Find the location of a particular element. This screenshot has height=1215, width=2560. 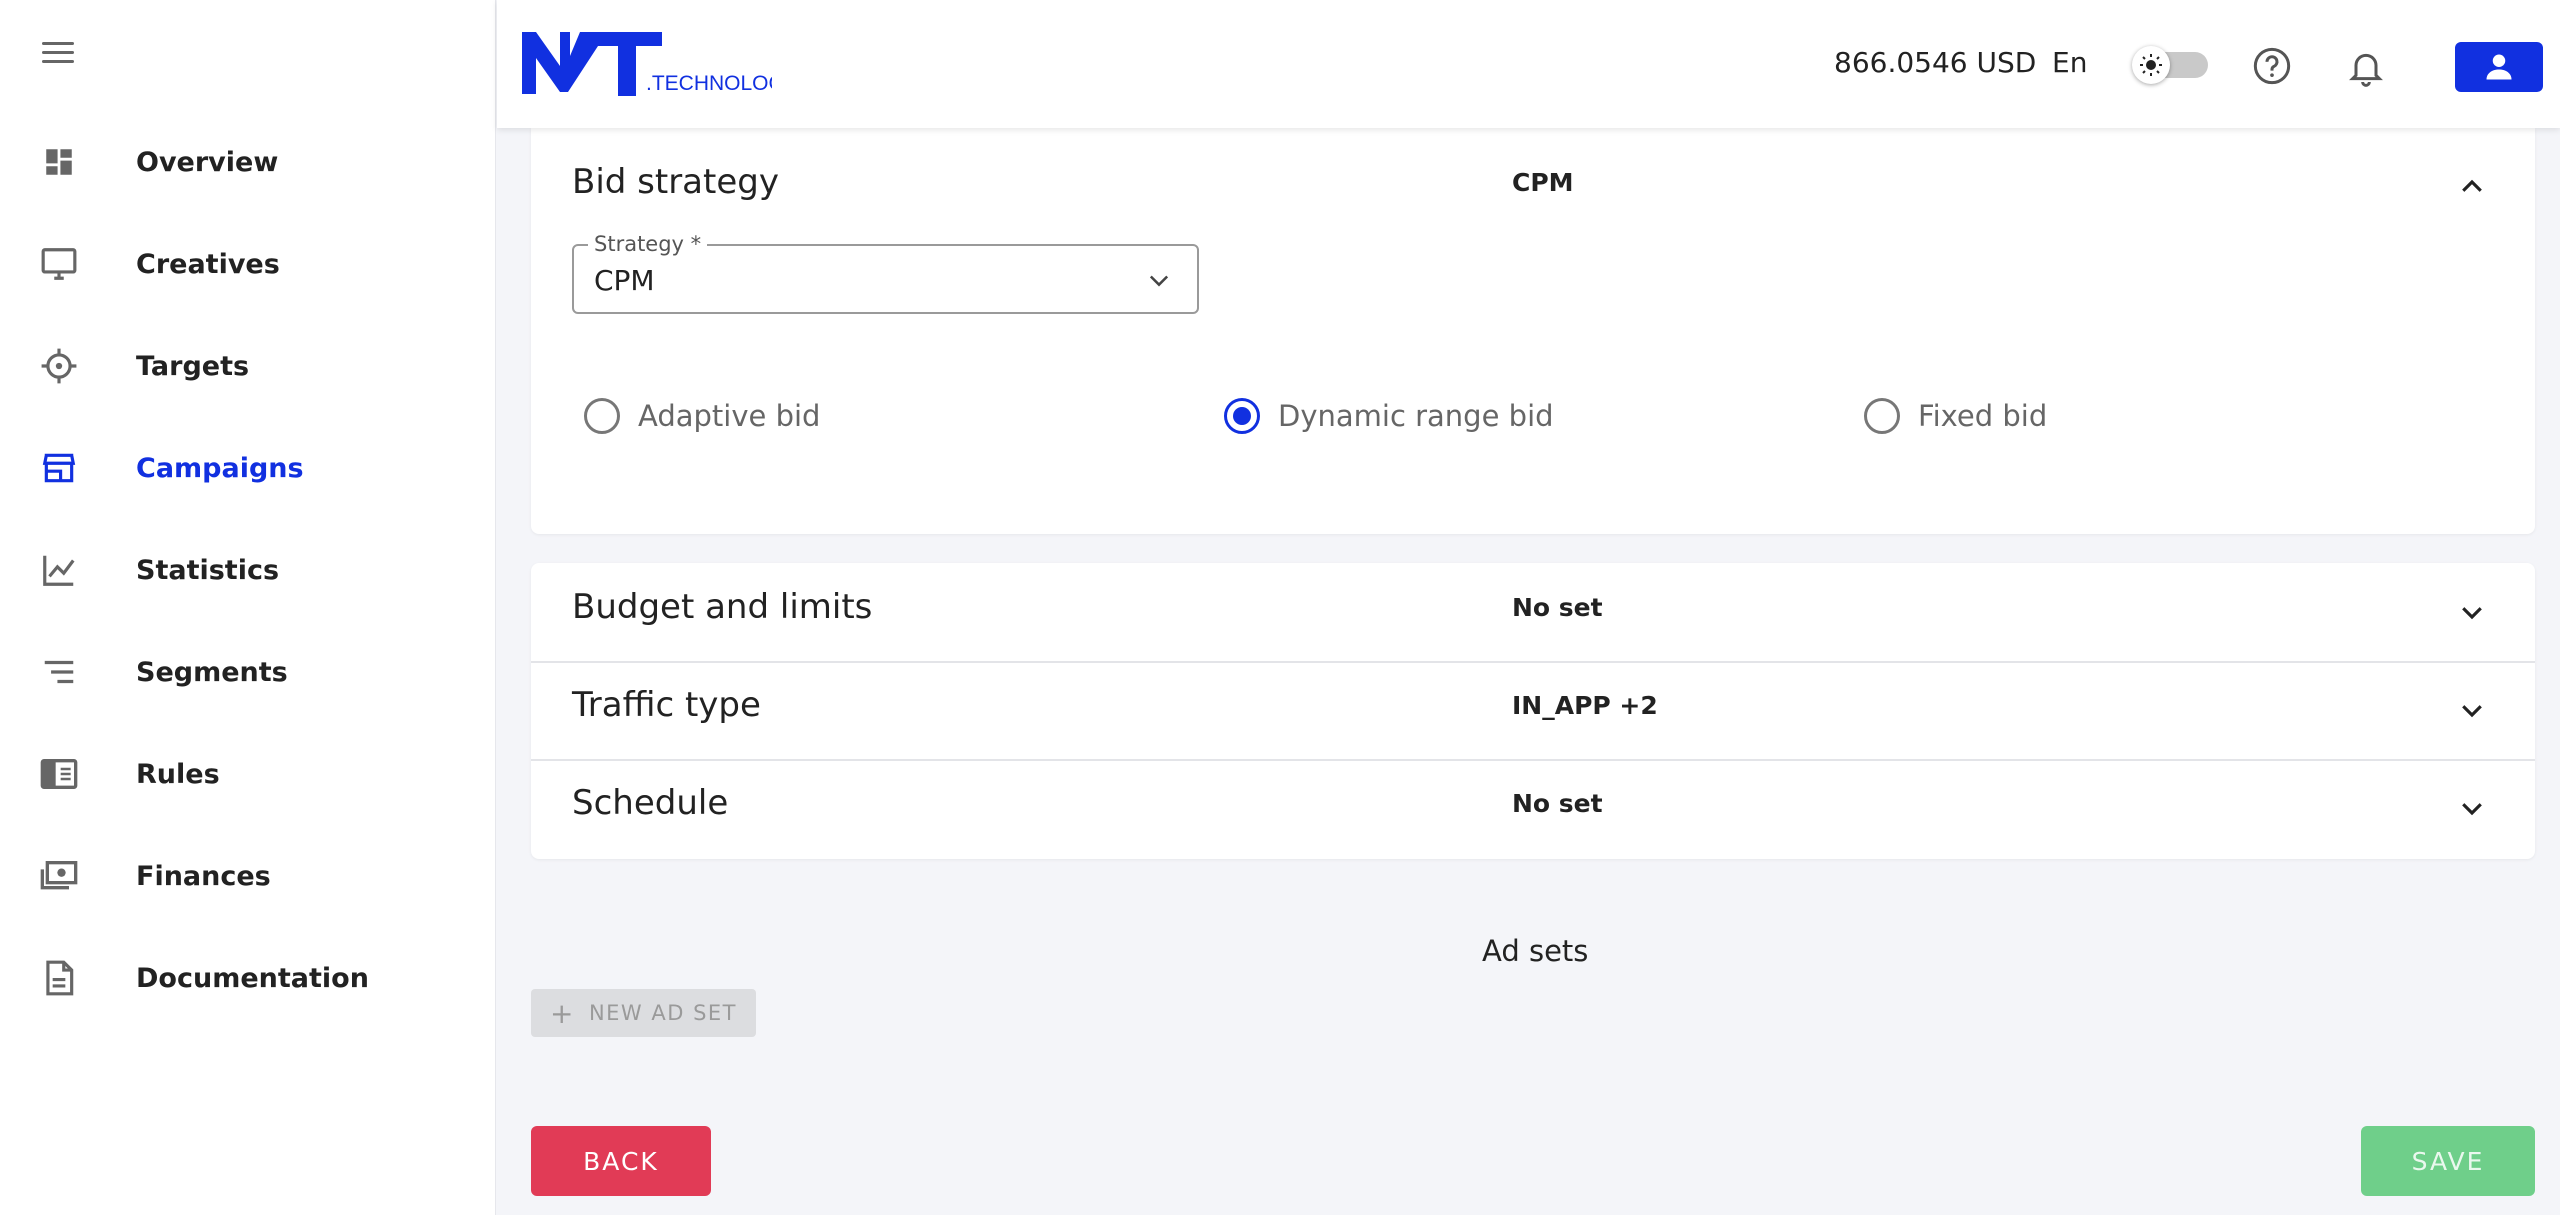

sidebar-item-statistics: Statistics is located at coordinates (248, 570).